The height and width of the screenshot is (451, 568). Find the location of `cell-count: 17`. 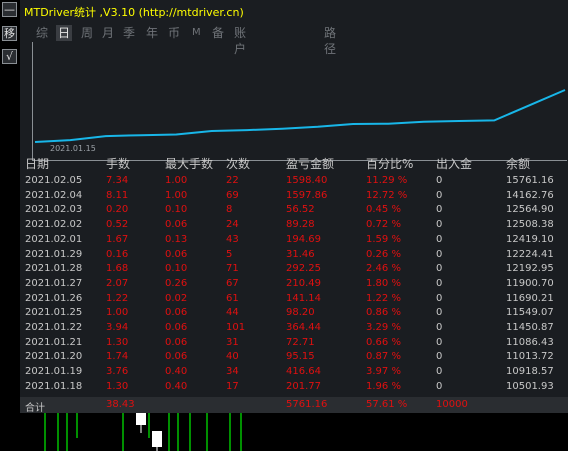

cell-count: 17 is located at coordinates (232, 386).